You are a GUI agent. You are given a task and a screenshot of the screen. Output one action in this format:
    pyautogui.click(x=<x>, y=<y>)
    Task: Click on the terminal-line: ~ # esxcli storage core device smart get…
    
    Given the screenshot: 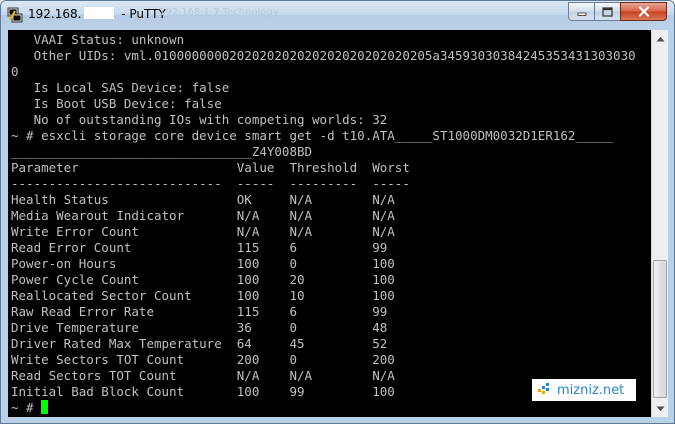 What is the action you would take?
    pyautogui.click(x=312, y=135)
    